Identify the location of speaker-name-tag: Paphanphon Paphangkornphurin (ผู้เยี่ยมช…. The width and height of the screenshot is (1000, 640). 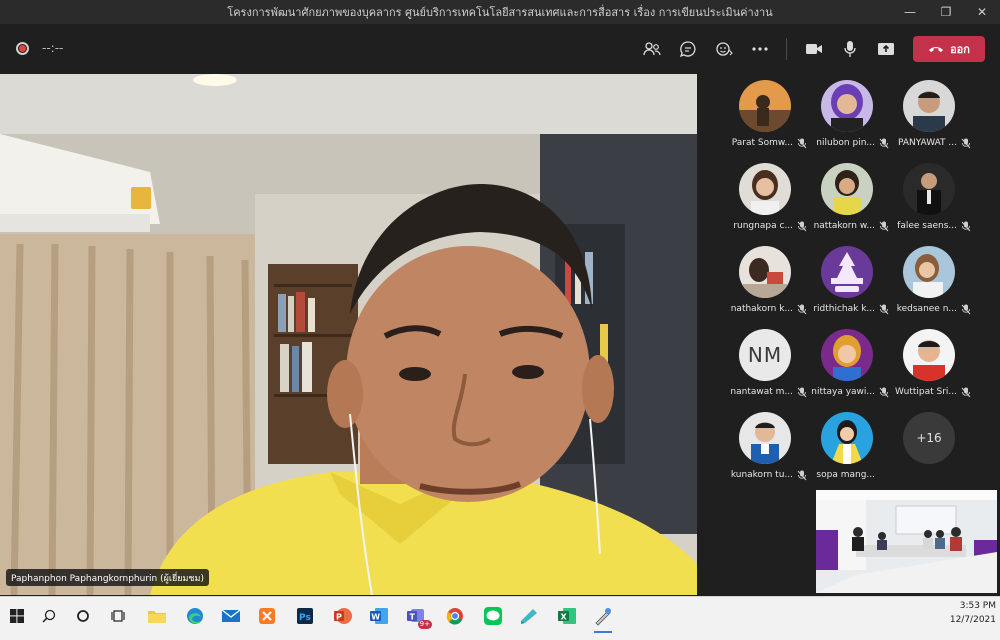
(107, 577).